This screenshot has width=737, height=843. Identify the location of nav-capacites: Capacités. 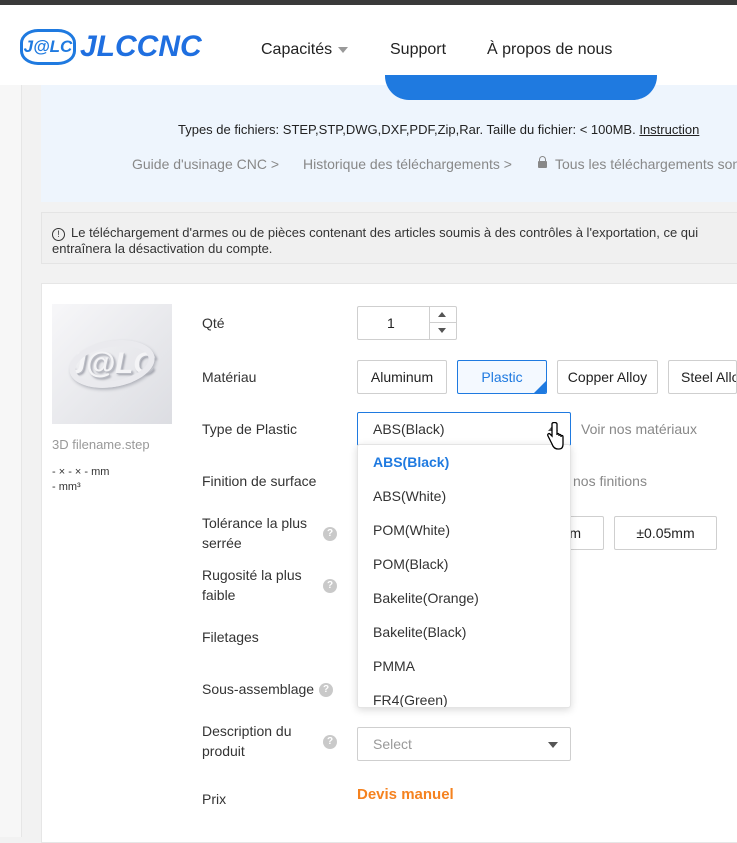
(305, 50).